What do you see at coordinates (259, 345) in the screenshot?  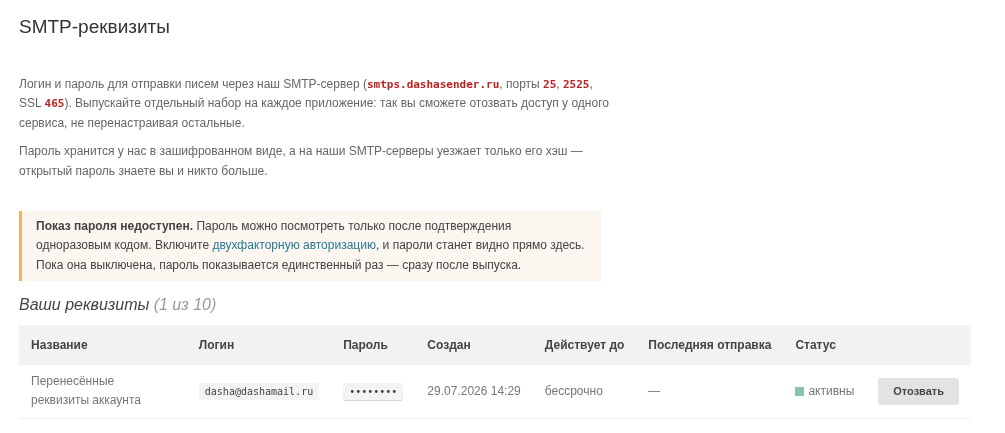 I see `column-header: Логин` at bounding box center [259, 345].